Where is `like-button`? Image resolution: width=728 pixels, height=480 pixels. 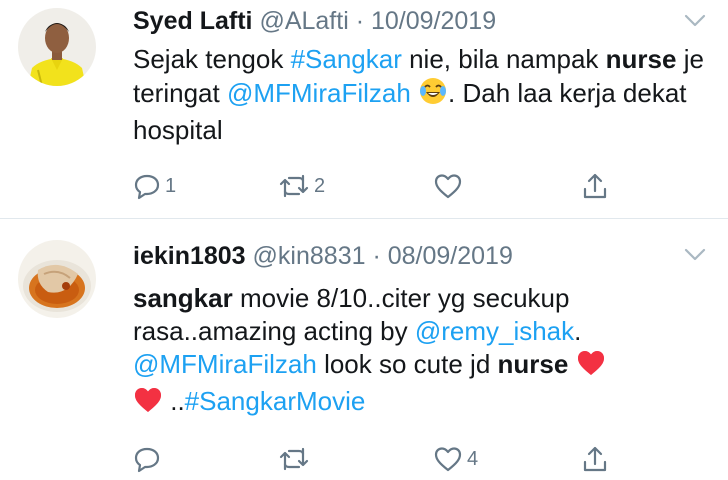 like-button is located at coordinates (450, 186).